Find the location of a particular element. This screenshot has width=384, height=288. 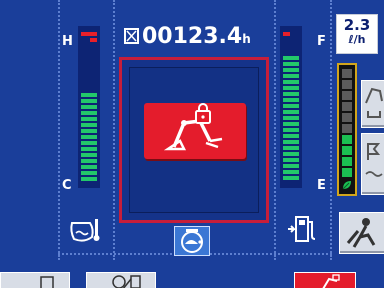

clock-button is located at coordinates (121, 280).